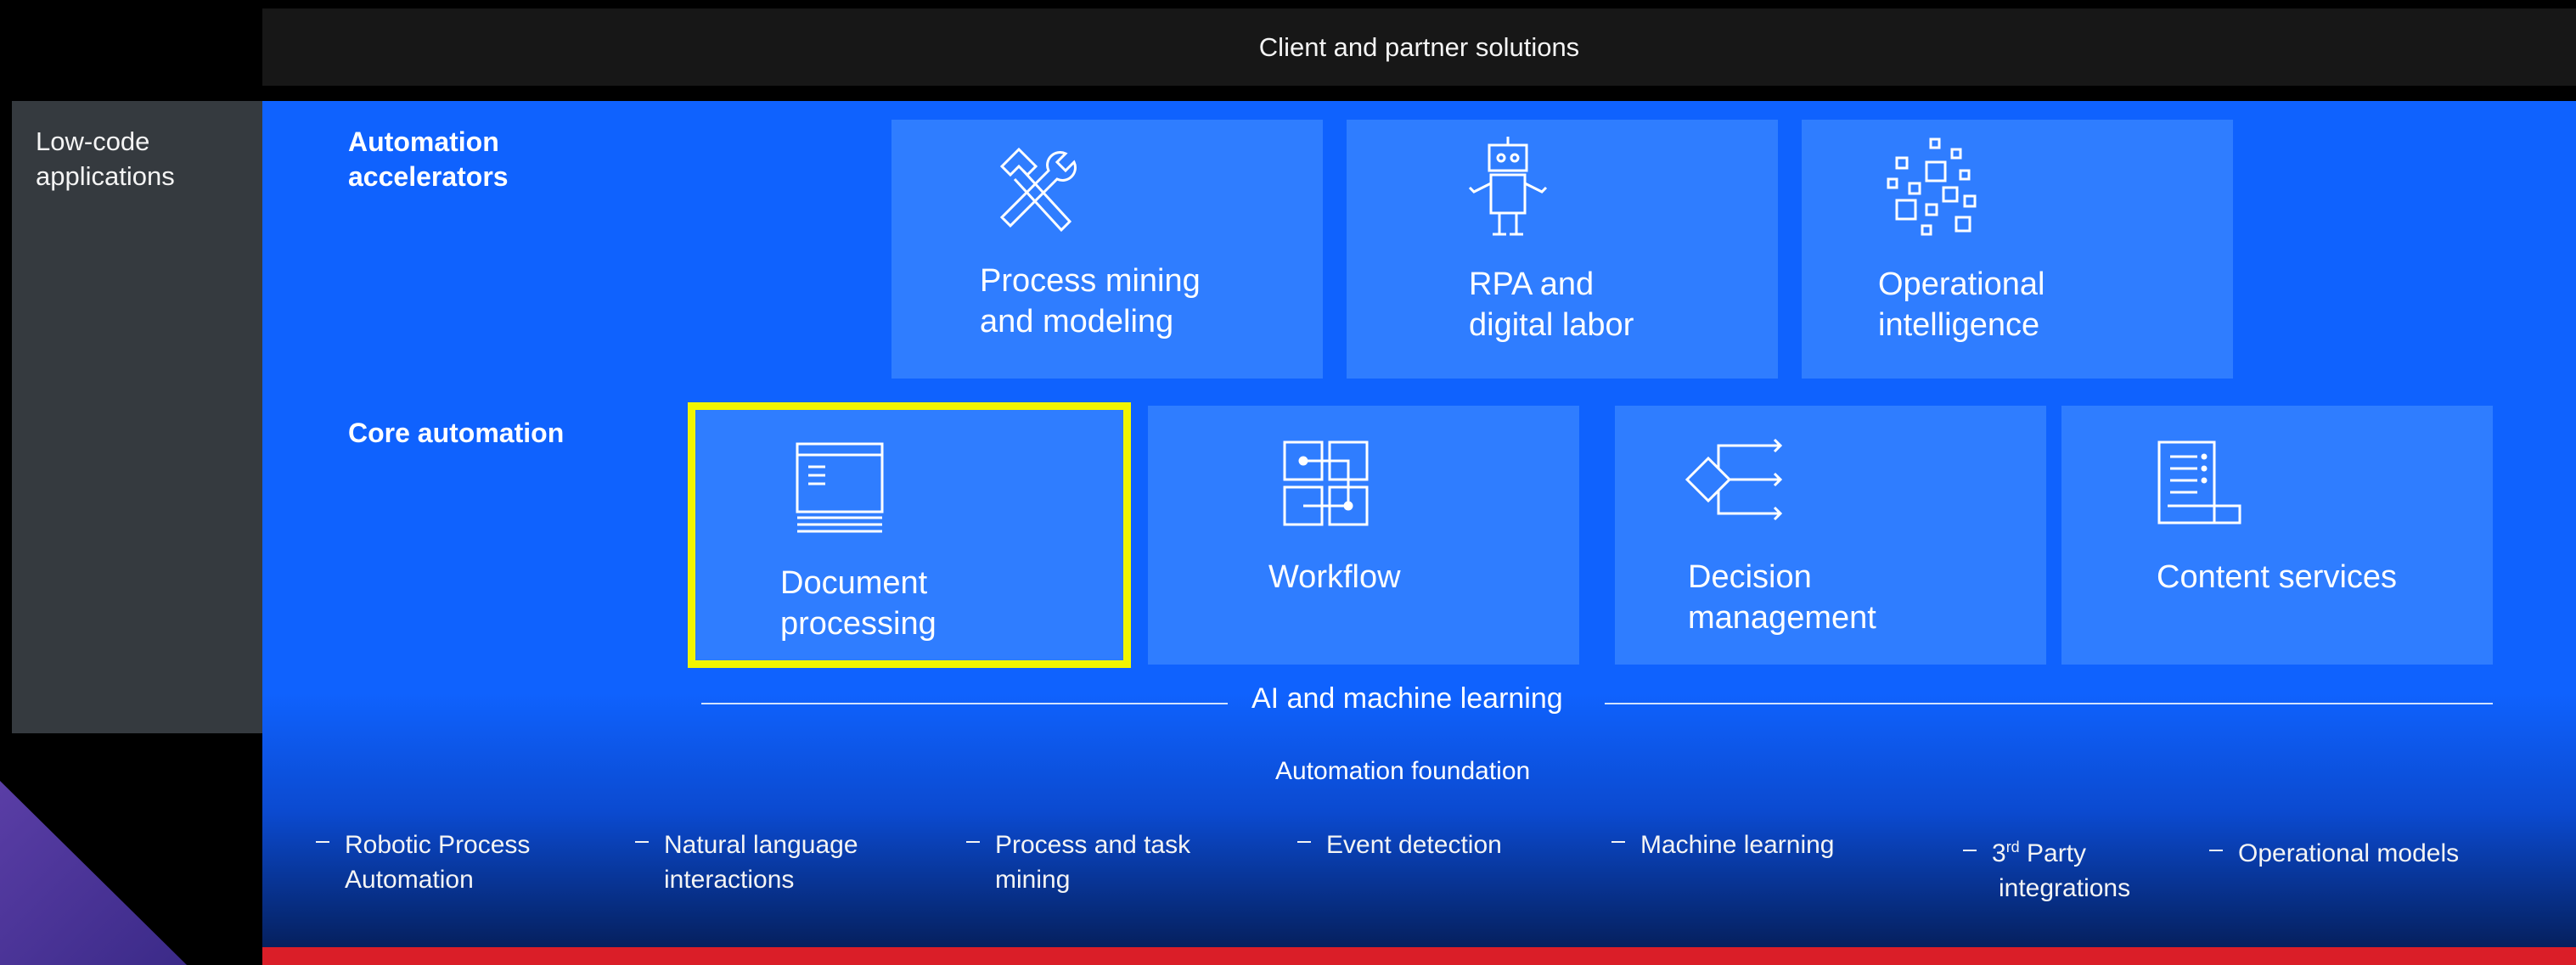  I want to click on foundation-item-line2: Automation, so click(409, 880).